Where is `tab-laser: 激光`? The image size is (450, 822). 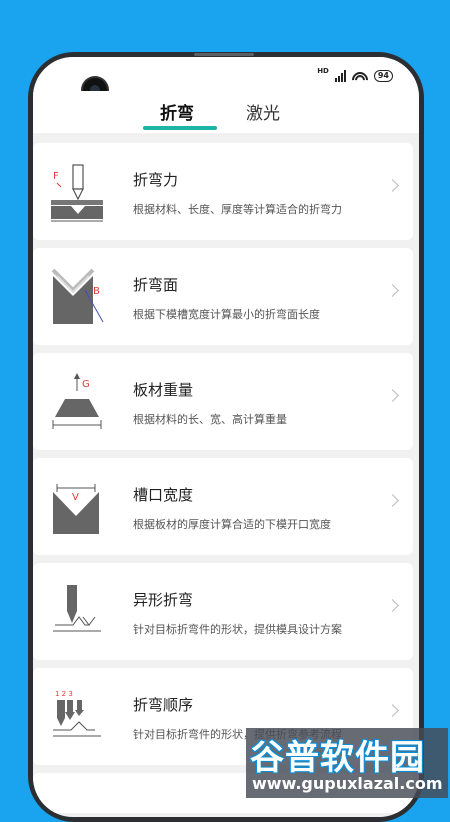
tab-laser: 激光 is located at coordinates (263, 111).